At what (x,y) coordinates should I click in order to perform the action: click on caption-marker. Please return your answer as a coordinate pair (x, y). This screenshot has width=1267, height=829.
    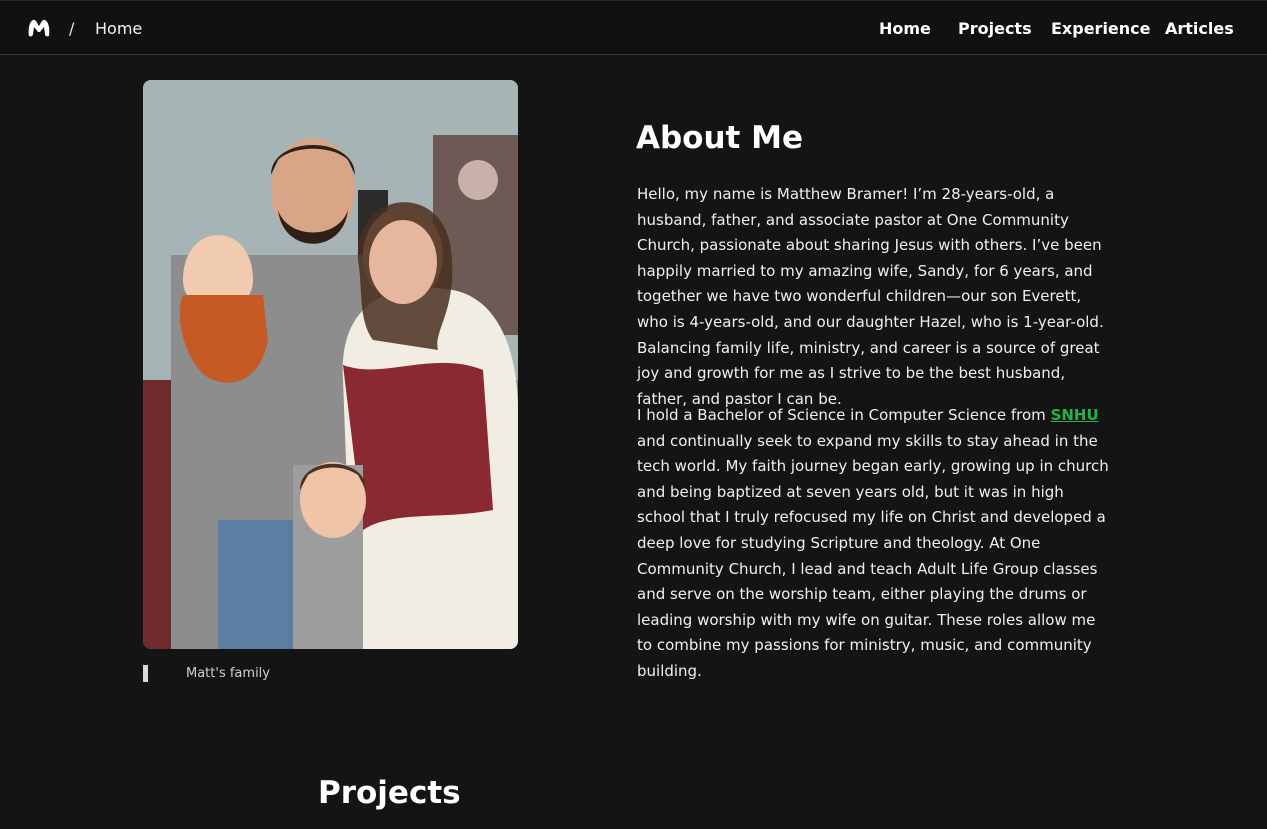
    Looking at the image, I should click on (145, 673).